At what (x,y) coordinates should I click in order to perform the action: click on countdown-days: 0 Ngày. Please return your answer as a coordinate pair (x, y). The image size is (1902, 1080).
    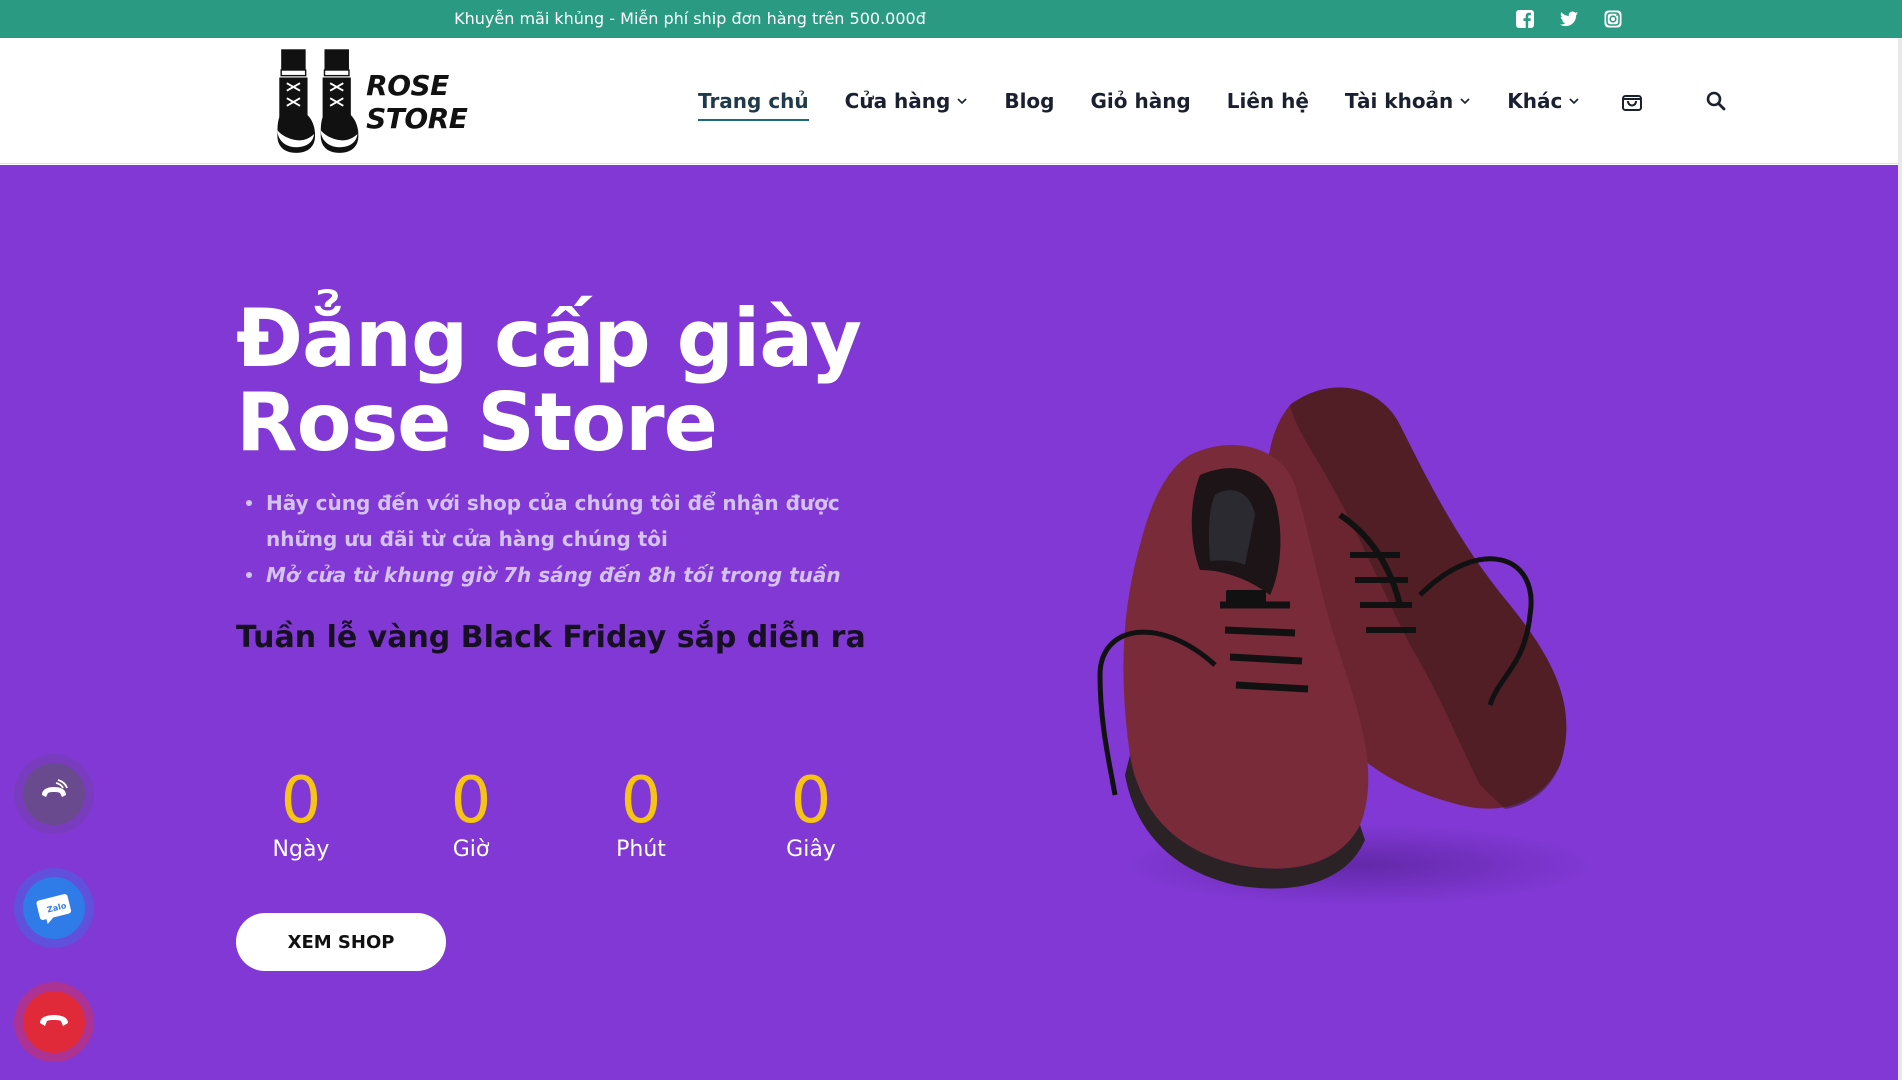
    Looking at the image, I should click on (301, 814).